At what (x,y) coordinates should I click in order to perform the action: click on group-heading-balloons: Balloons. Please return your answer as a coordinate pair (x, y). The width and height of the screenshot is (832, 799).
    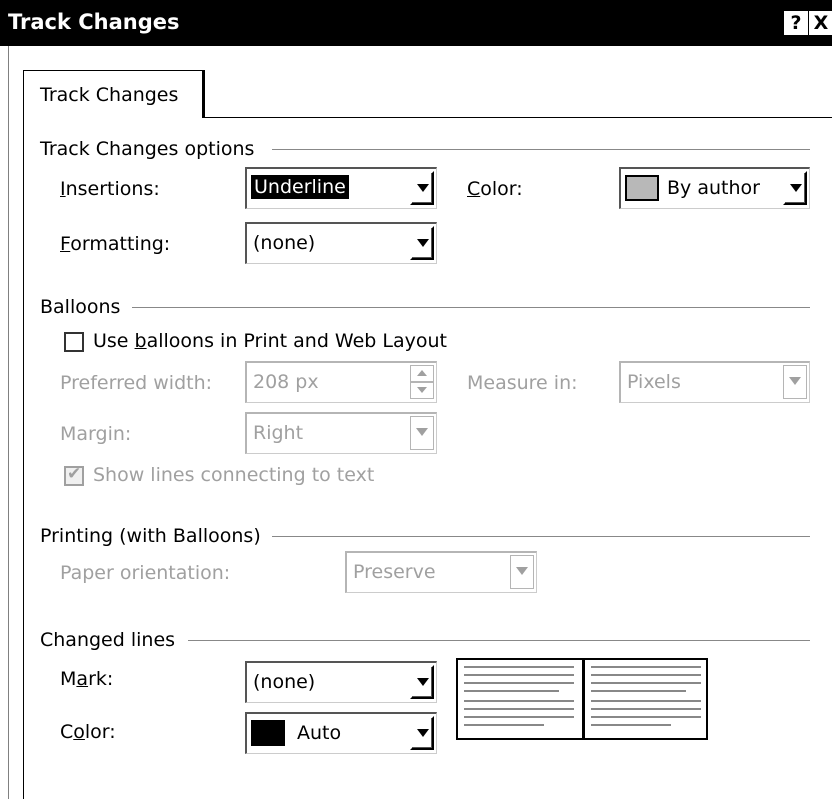
    Looking at the image, I should click on (80, 307).